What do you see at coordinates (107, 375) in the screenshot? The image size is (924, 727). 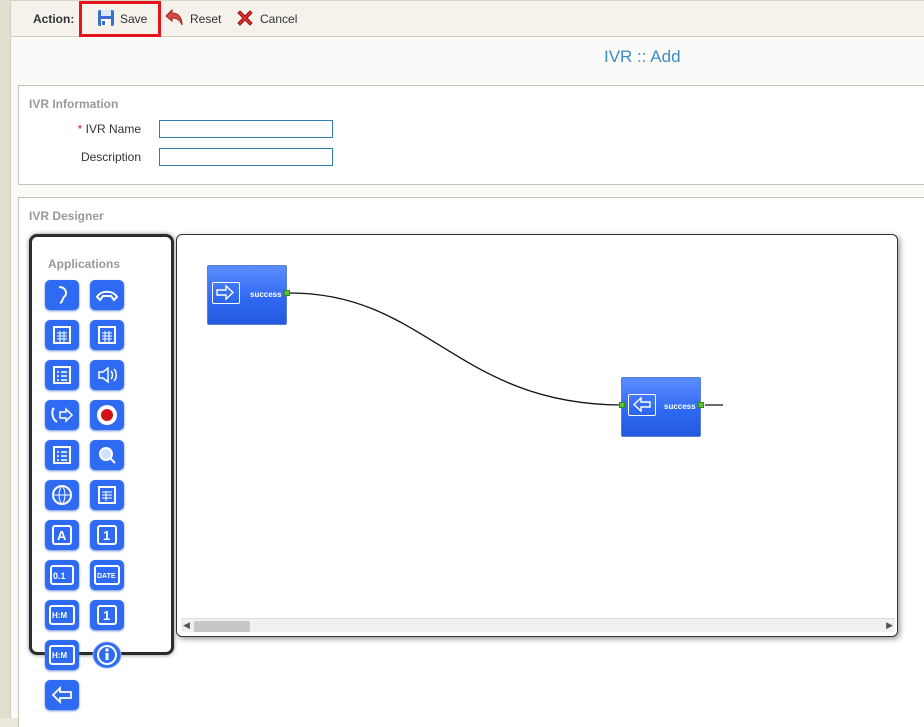 I see `speaker-icon` at bounding box center [107, 375].